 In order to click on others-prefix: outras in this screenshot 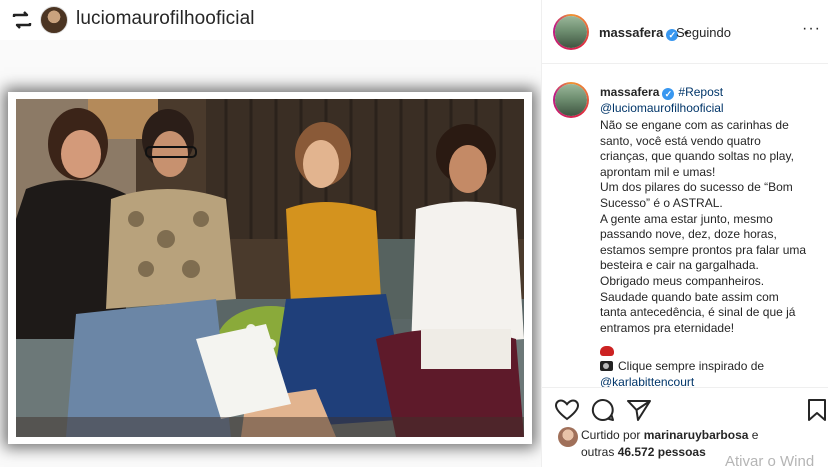, I will do `click(598, 452)`.